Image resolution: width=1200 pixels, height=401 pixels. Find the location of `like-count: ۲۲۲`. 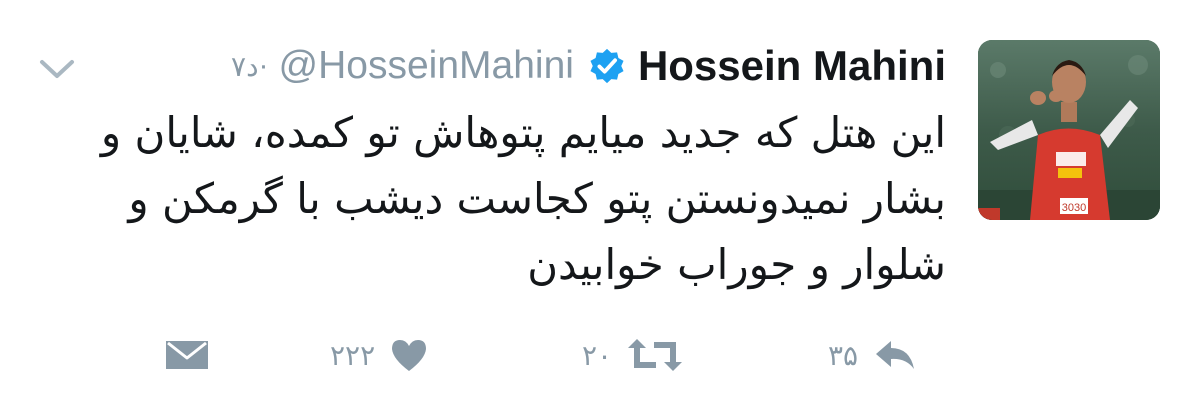

like-count: ۲۲۲ is located at coordinates (353, 355).